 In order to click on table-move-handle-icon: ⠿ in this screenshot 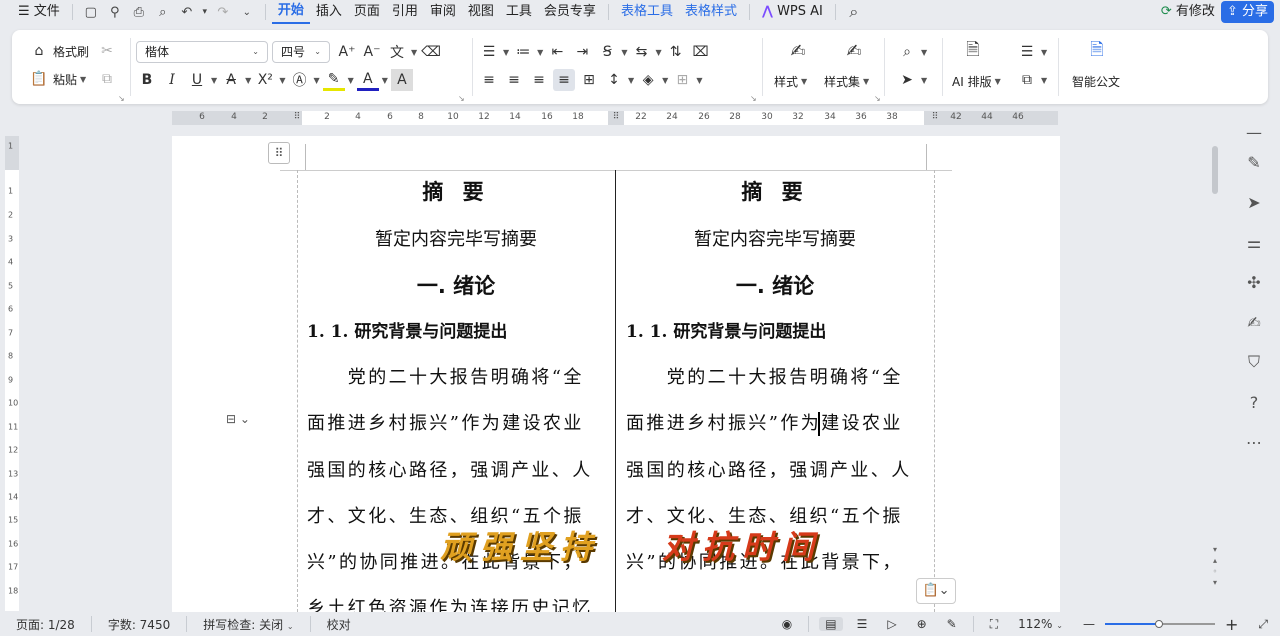, I will do `click(279, 153)`.